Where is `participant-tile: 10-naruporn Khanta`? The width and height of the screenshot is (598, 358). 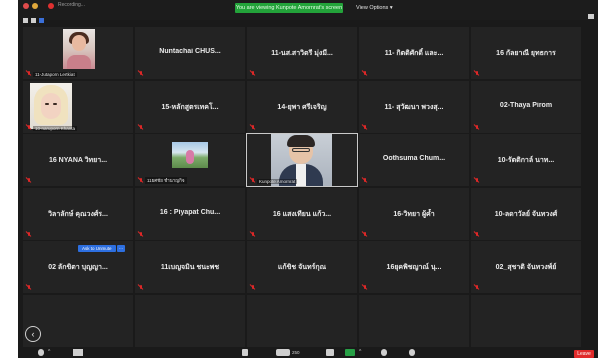
participant-tile: 10-naruporn Khanta is located at coordinates (78, 106).